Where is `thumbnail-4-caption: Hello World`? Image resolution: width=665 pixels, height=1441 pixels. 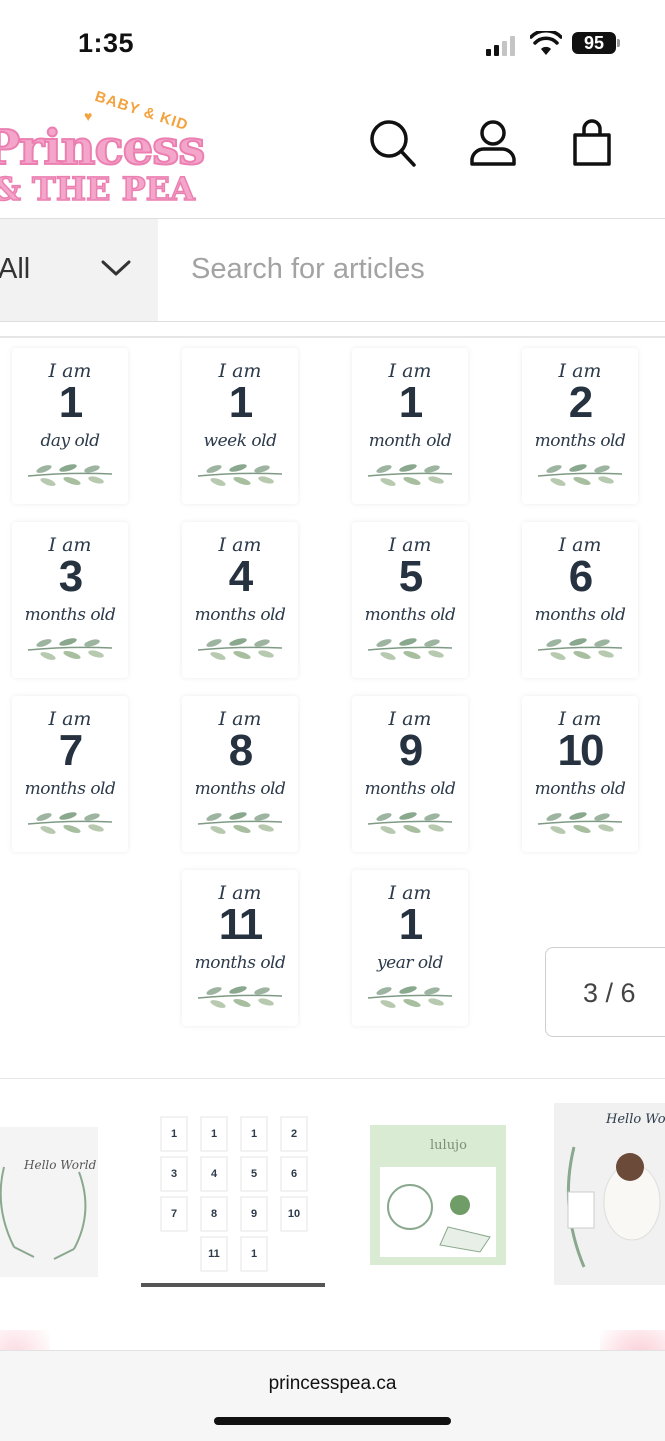
thumbnail-4-caption: Hello World is located at coordinates (635, 1119).